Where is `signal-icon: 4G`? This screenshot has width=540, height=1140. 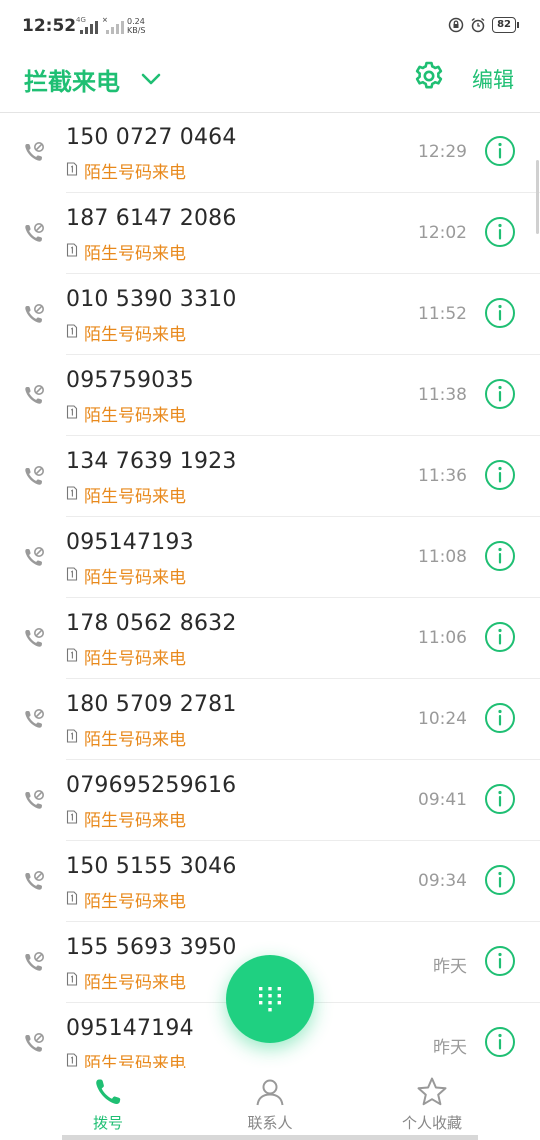
signal-icon: 4G is located at coordinates (87, 25).